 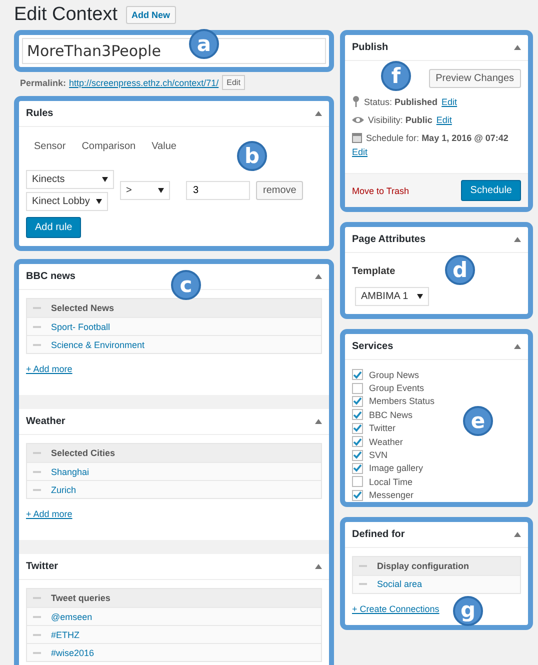 What do you see at coordinates (186, 285) in the screenshot?
I see `callout-marker: c` at bounding box center [186, 285].